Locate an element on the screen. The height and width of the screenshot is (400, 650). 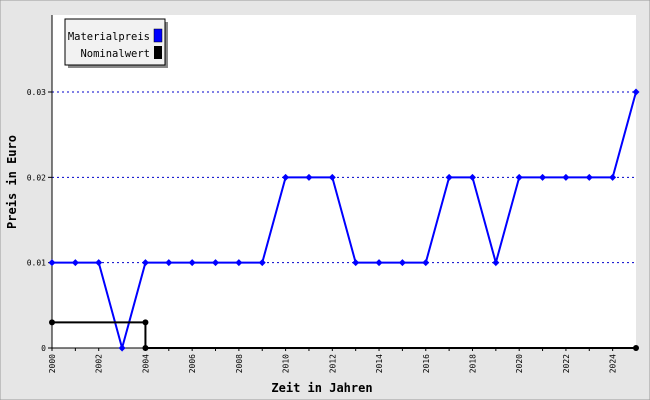
y-tick-label: 0.03 is located at coordinates (36, 92).